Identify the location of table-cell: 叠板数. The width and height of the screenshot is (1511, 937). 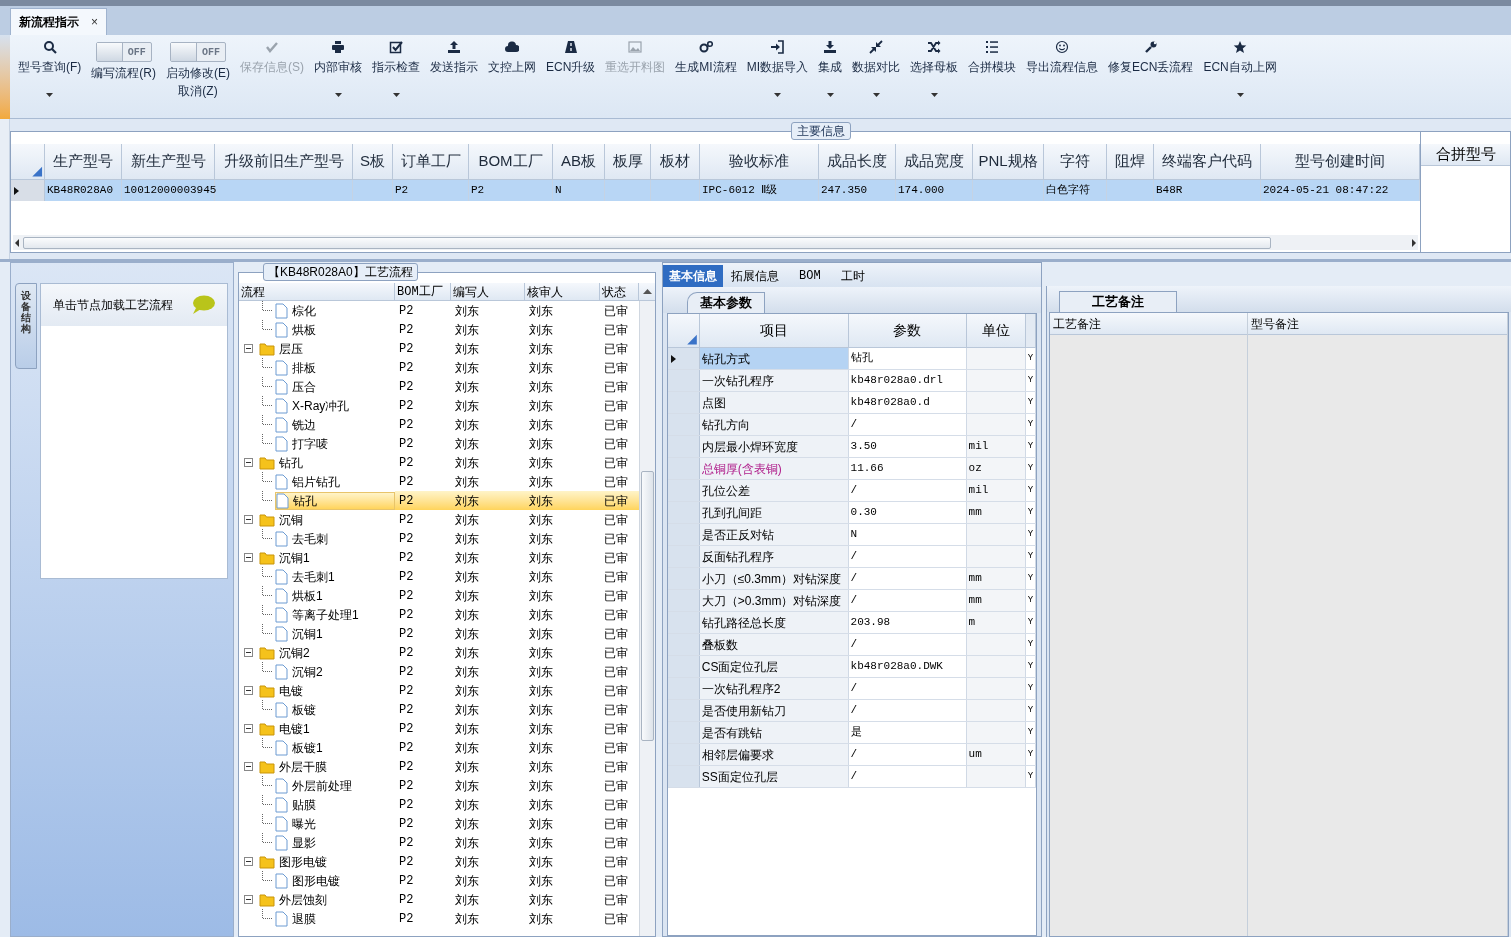
(774, 644).